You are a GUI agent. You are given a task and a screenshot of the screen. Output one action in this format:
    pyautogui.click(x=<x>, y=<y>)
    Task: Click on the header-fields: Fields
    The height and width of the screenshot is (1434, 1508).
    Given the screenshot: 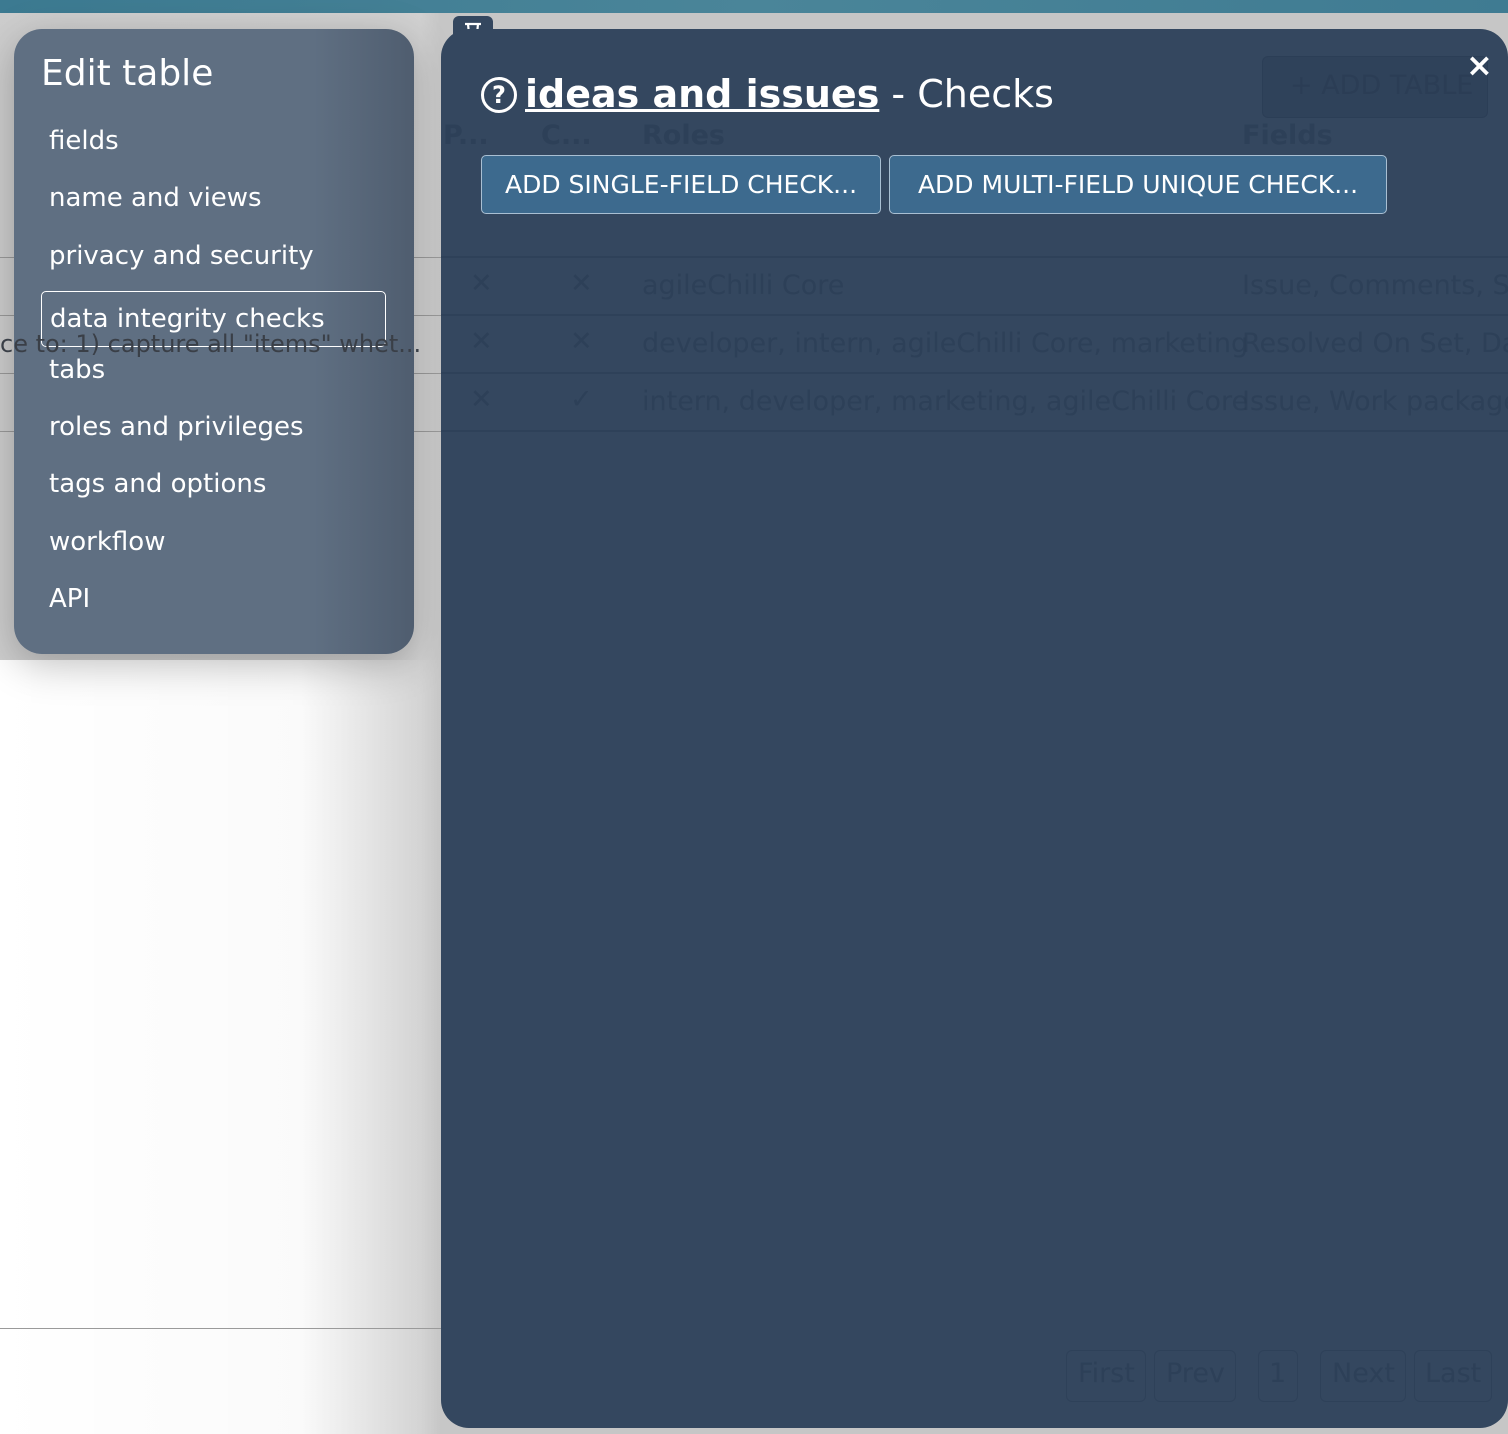 What is the action you would take?
    pyautogui.click(x=1287, y=135)
    